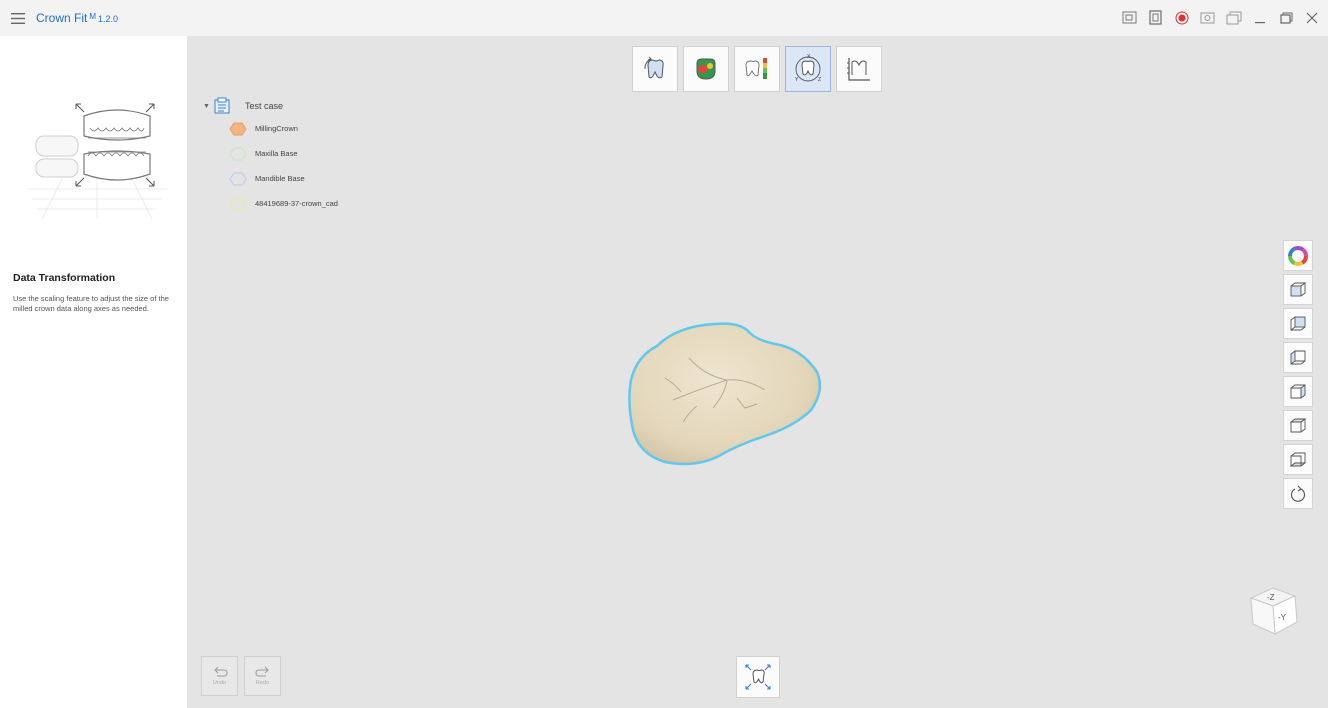  What do you see at coordinates (262, 683) in the screenshot?
I see `redo-label: Redo` at bounding box center [262, 683].